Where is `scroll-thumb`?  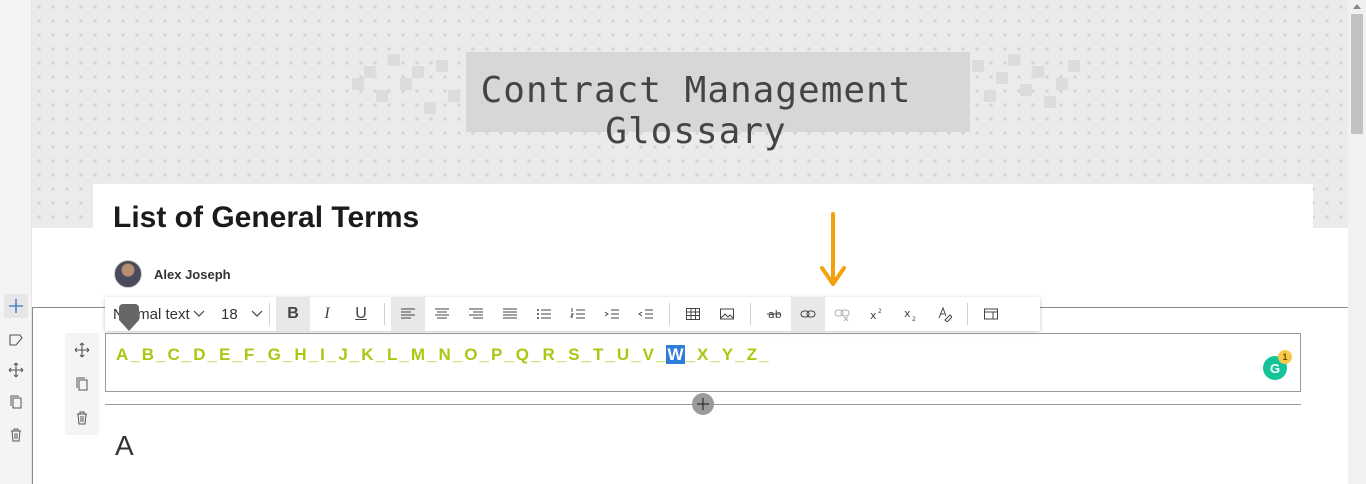
scroll-thumb is located at coordinates (1357, 74).